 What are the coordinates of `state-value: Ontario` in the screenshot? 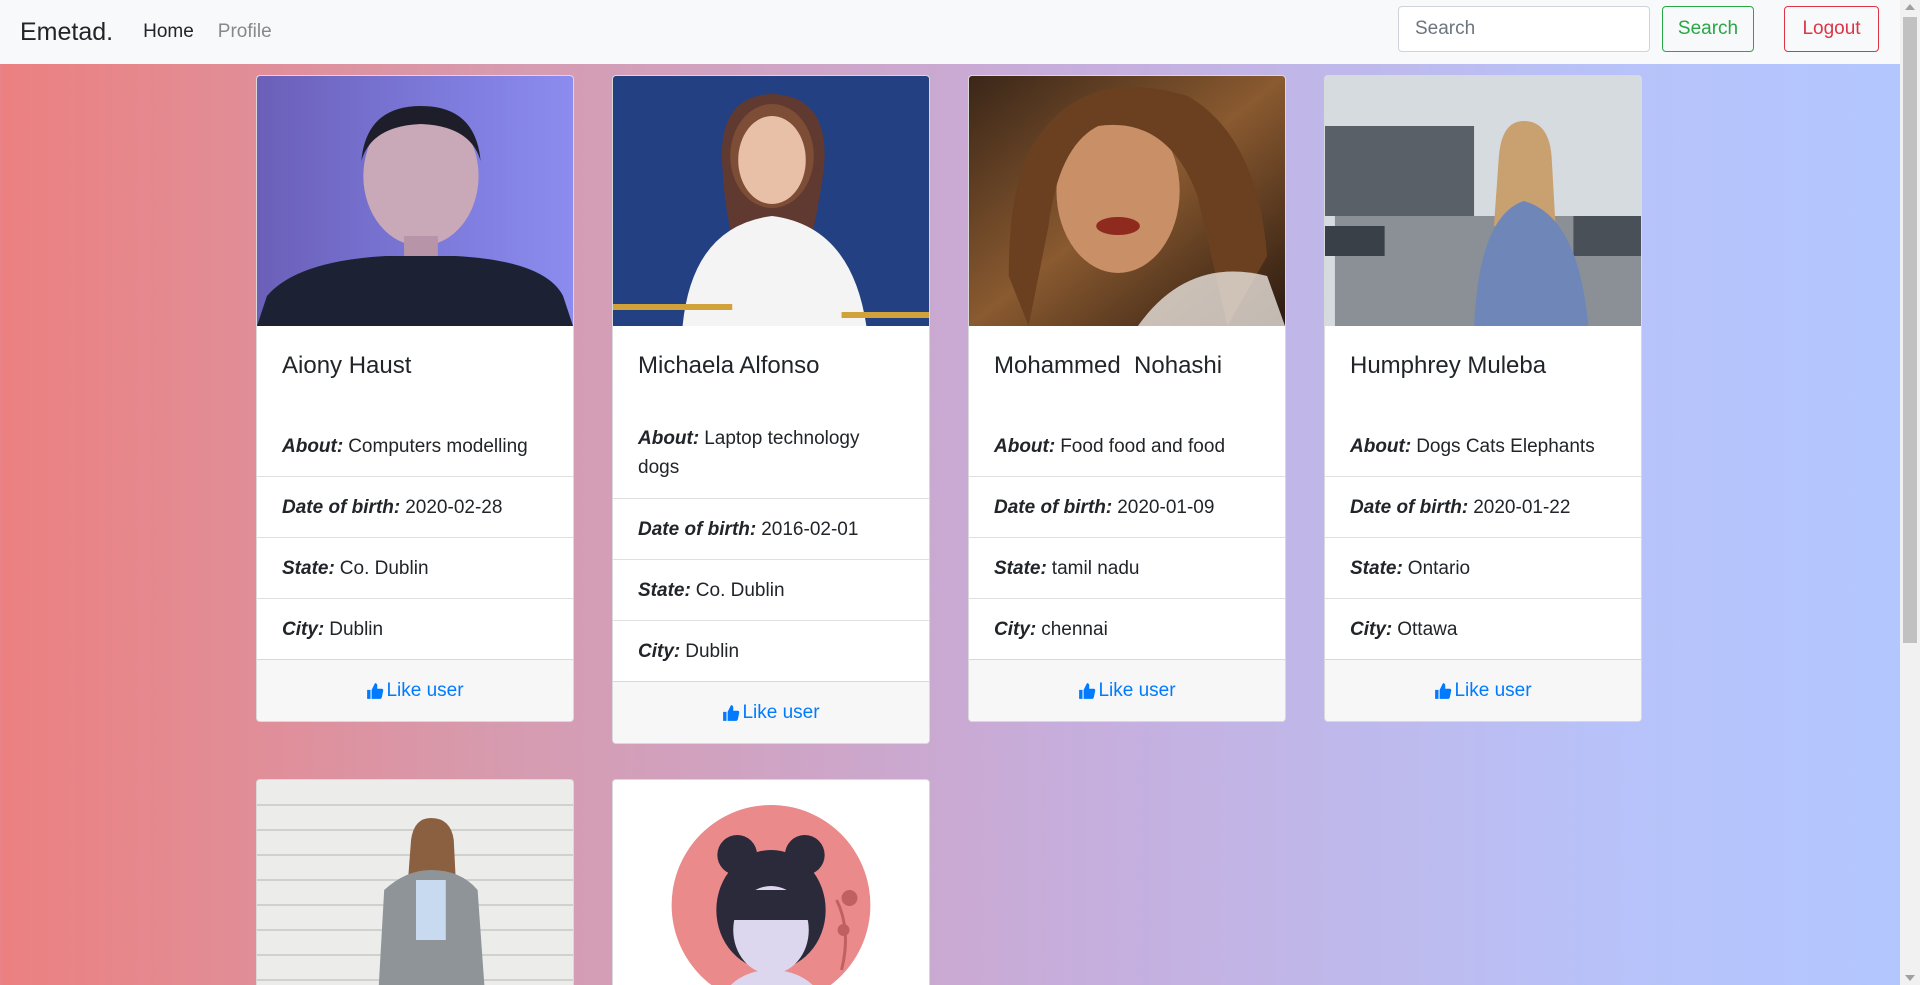 It's located at (1439, 568).